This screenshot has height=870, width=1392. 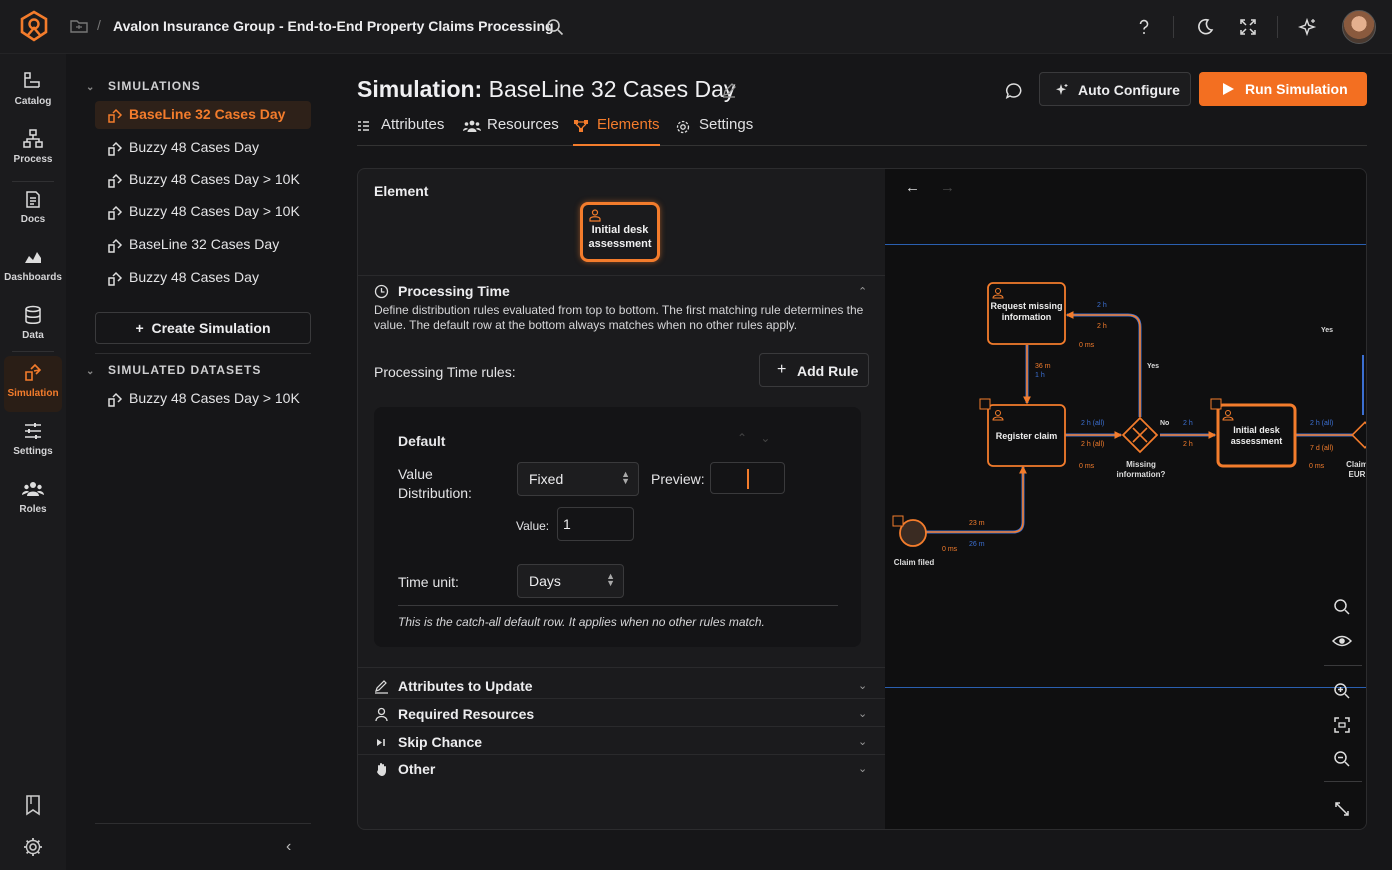 I want to click on rail-item-docs: Docs, so click(x=33, y=210).